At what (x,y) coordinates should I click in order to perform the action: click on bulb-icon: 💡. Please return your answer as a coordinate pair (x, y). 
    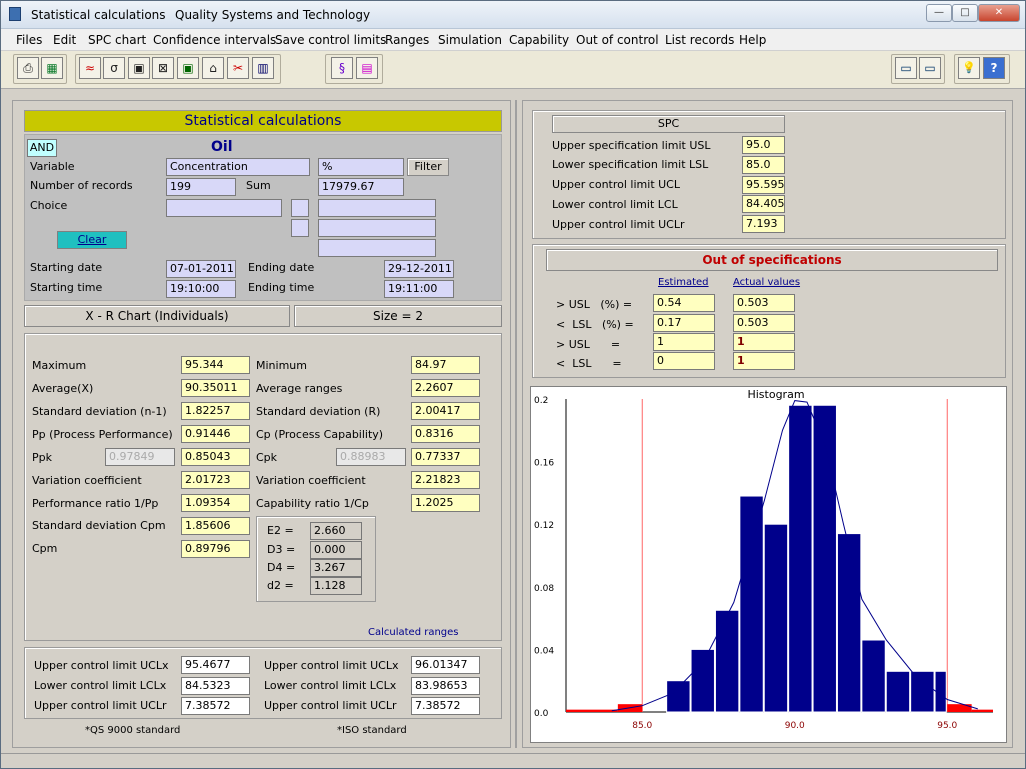
    Looking at the image, I should click on (969, 68).